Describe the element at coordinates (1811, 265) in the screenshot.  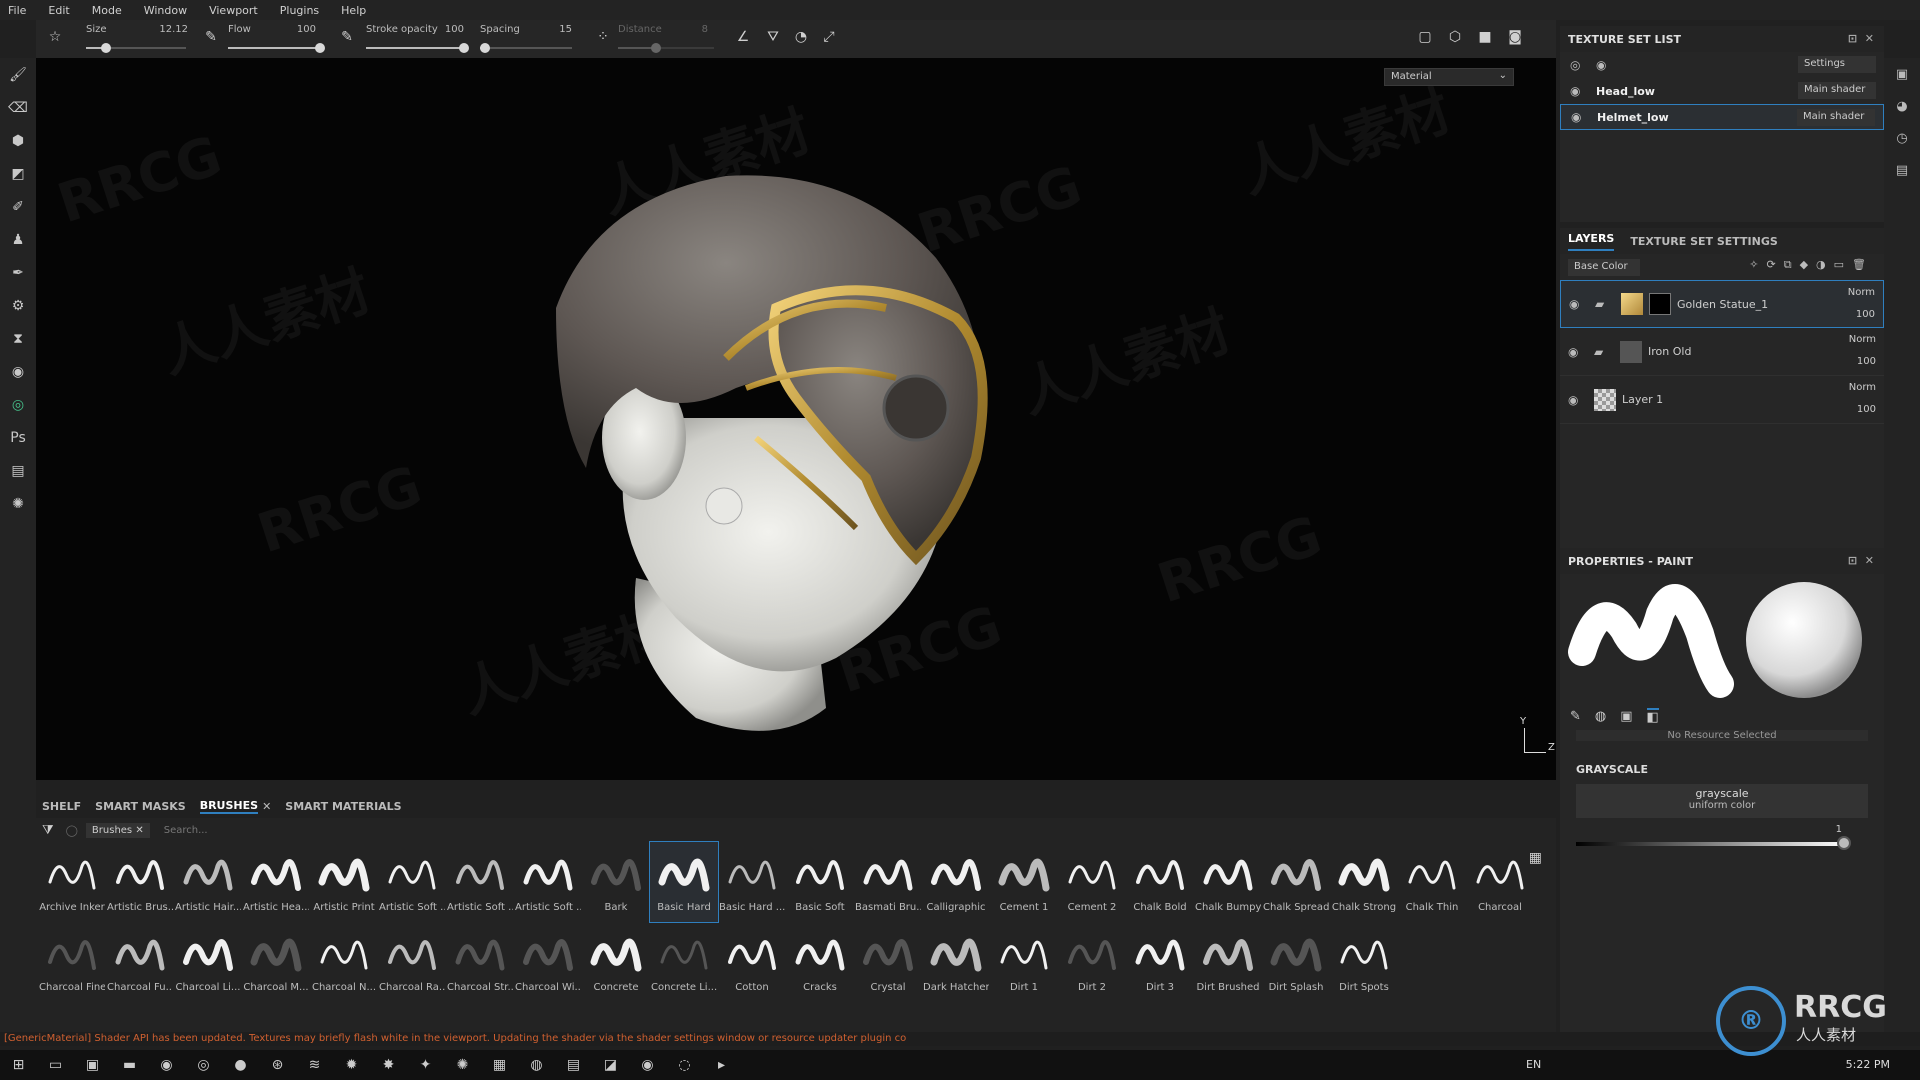
I see `layer-action-icons: ✧⟳⧉◆◑▭🗑` at that location.